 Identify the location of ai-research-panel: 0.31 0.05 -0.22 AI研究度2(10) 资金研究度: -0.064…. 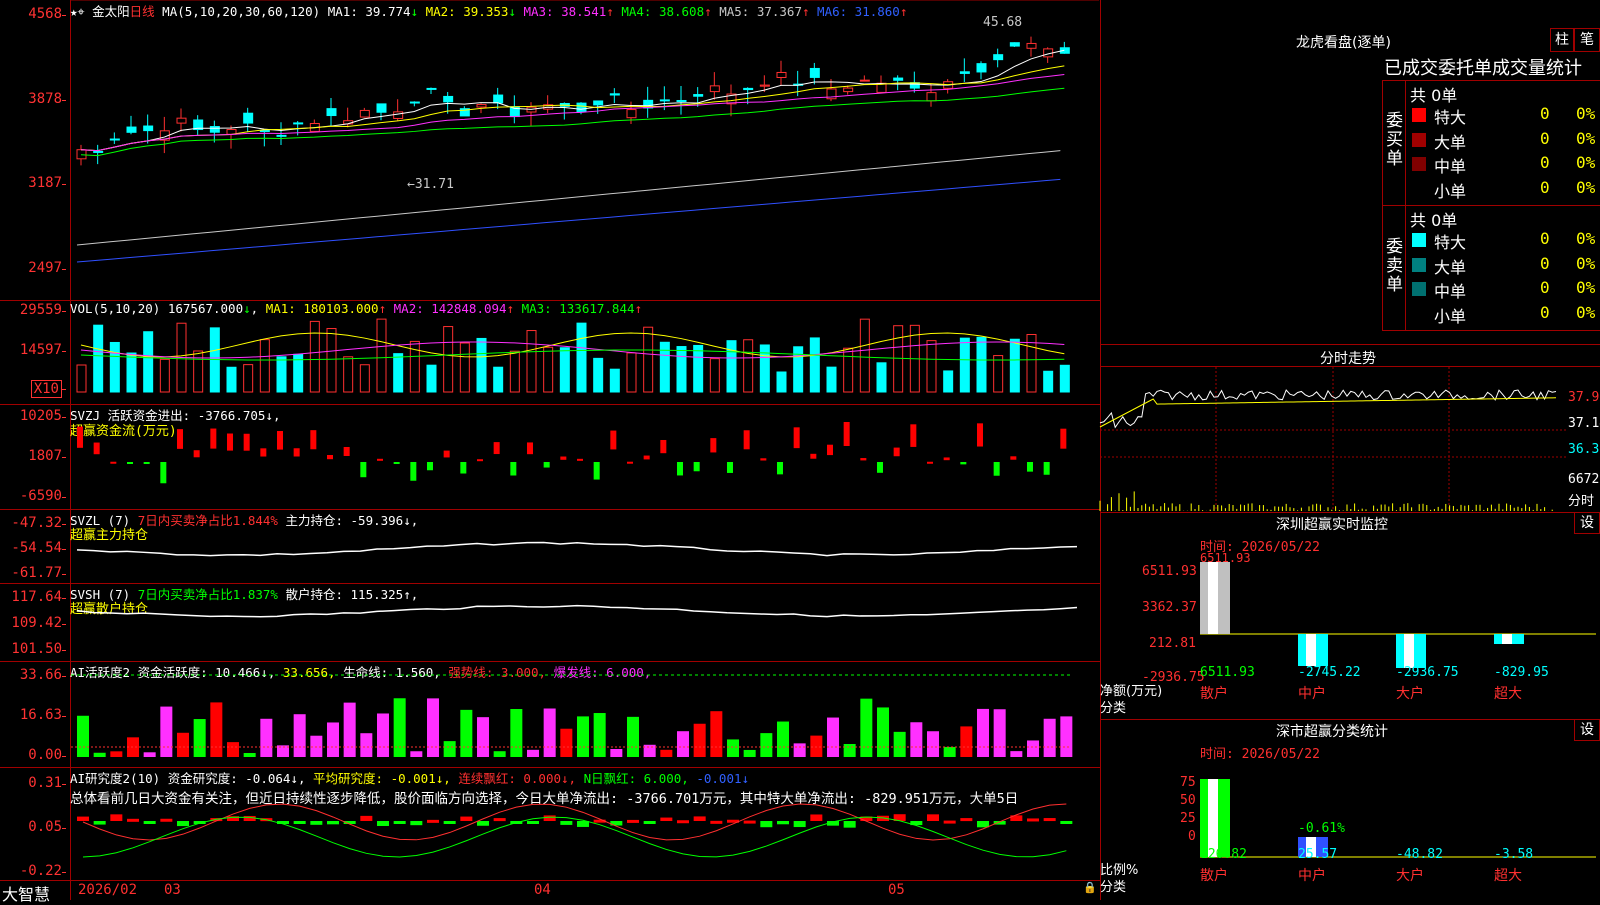
(550, 823).